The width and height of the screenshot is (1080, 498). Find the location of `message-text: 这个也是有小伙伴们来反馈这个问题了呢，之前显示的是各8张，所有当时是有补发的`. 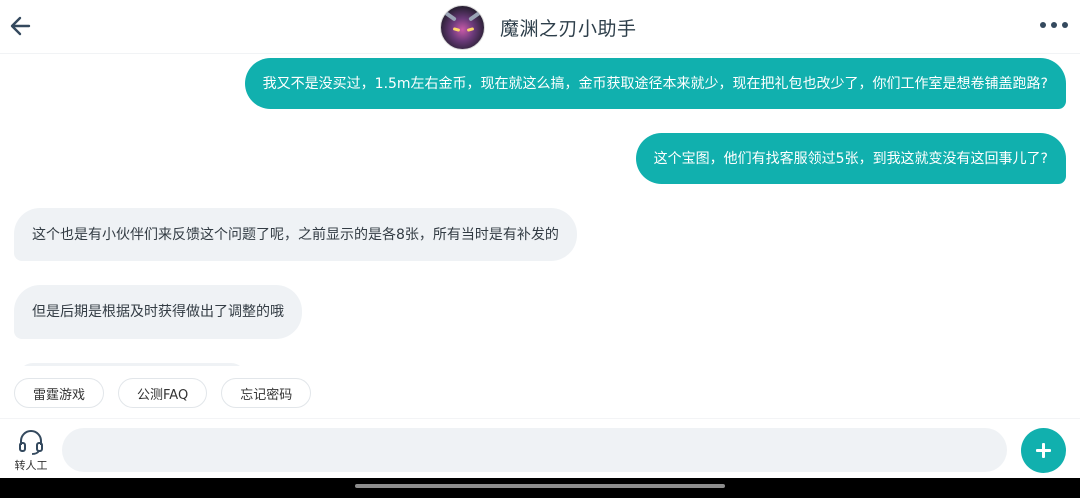

message-text: 这个也是有小伙伴们来反馈这个问题了呢，之前显示的是各8张，所有当时是有补发的 is located at coordinates (295, 234).